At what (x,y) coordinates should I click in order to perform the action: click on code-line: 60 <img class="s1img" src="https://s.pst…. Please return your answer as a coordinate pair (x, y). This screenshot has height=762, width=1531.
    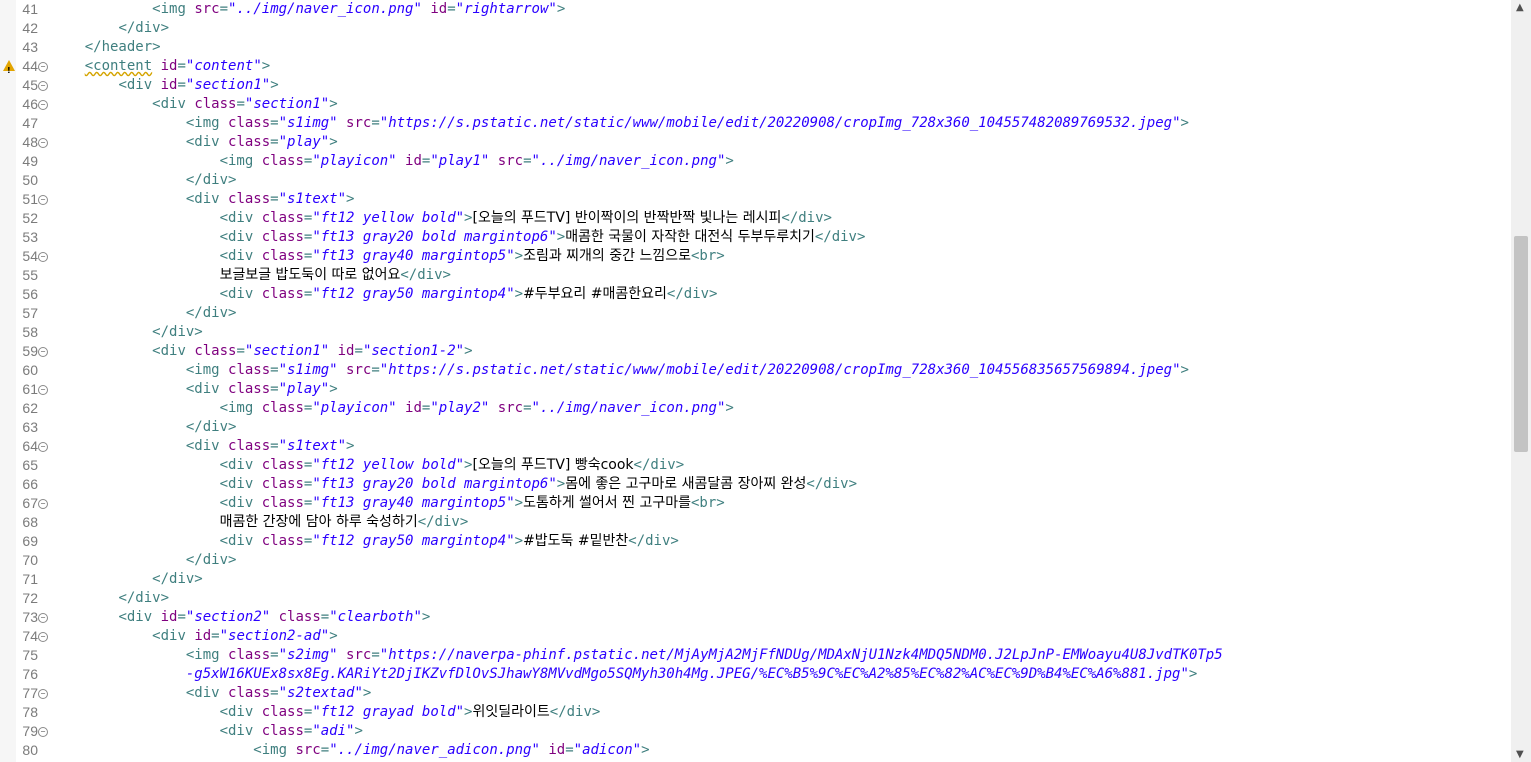
    Looking at the image, I should click on (763, 370).